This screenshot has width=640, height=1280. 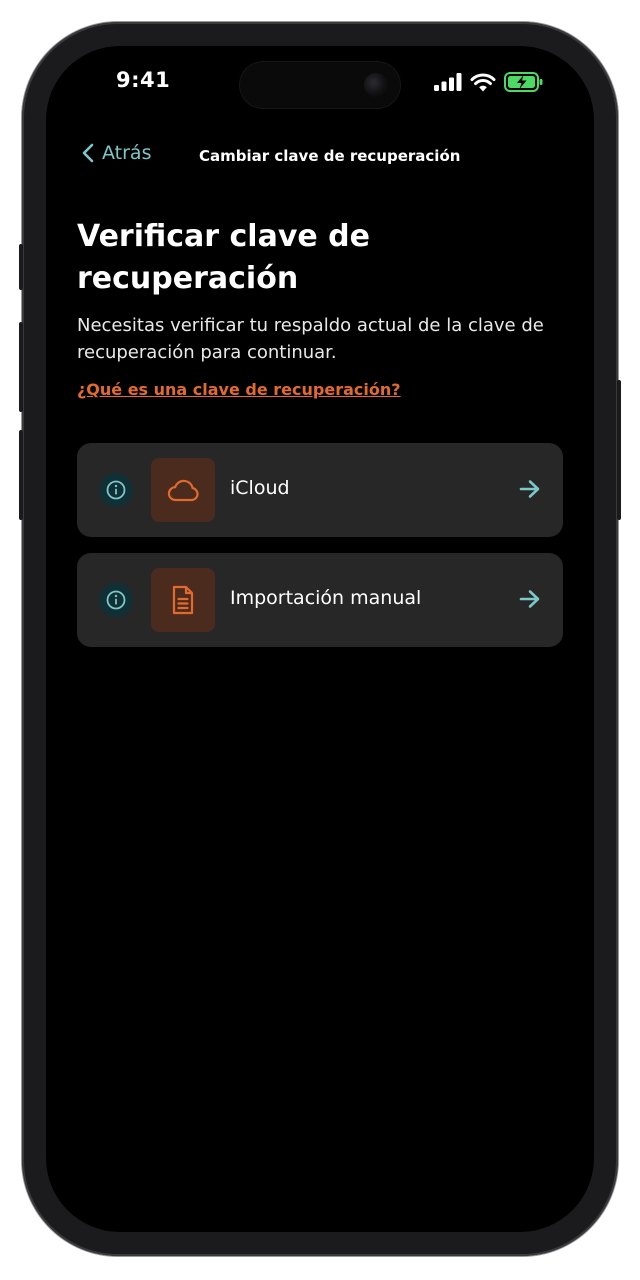 I want to click on cloud-icon, so click(x=183, y=490).